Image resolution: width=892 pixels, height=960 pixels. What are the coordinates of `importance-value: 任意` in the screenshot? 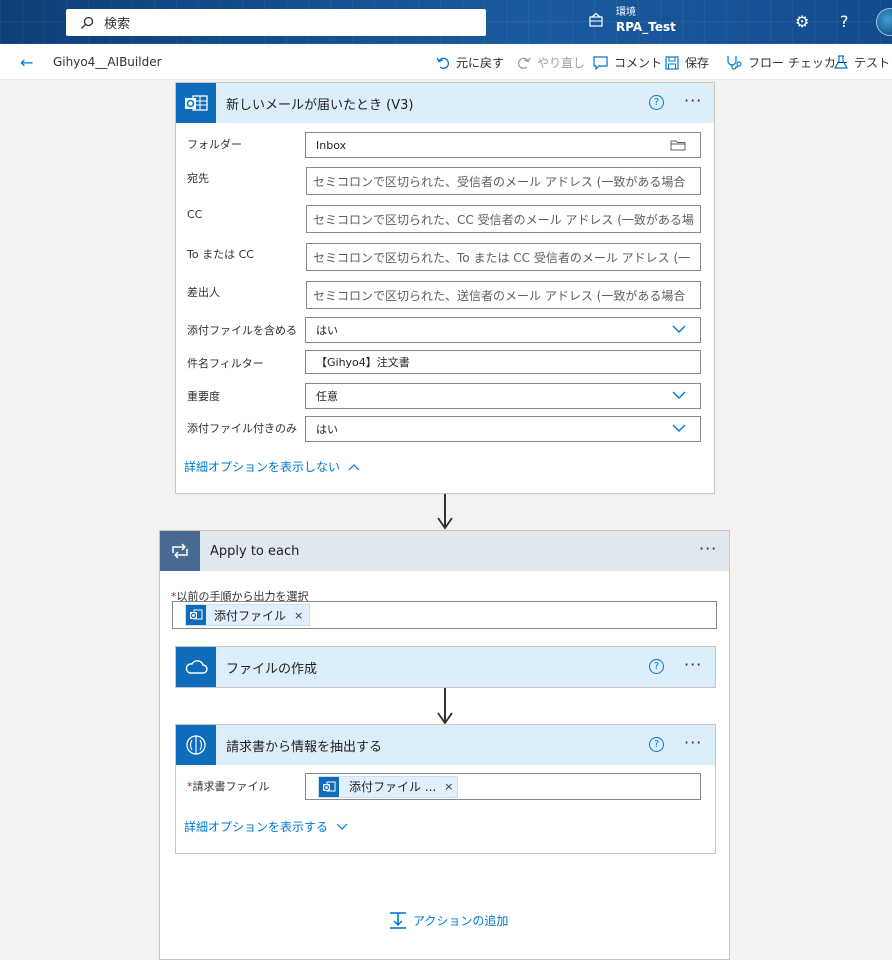 It's located at (327, 396).